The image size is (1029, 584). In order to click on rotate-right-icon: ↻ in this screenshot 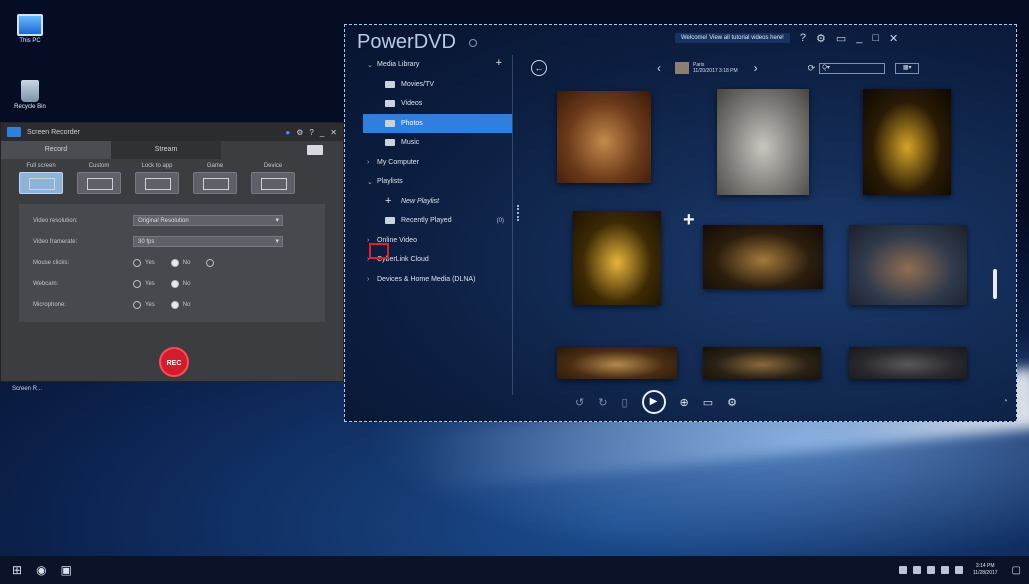, I will do `click(602, 402)`.